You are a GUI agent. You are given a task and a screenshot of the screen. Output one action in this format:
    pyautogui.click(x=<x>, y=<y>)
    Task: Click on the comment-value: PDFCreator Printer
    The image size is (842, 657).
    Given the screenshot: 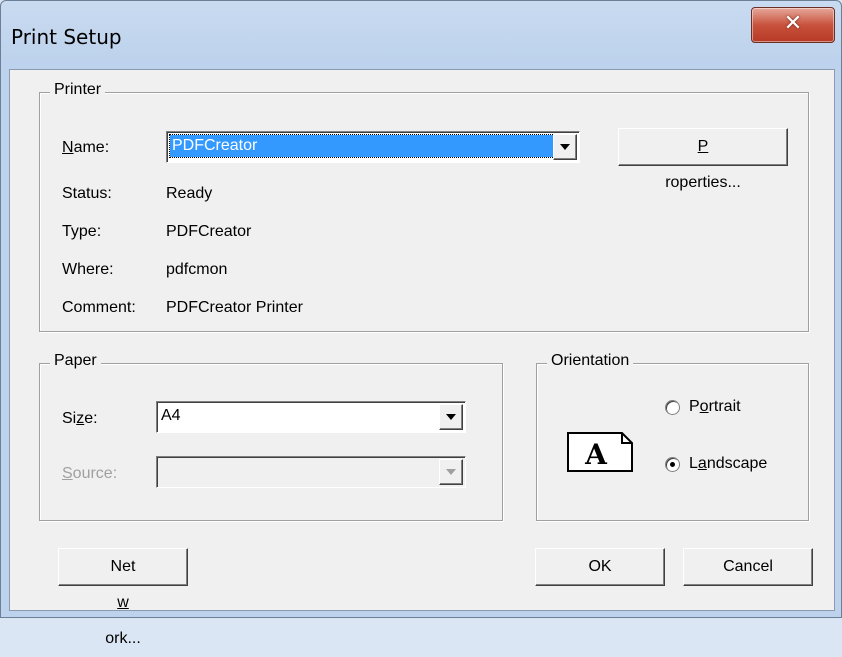 What is the action you would take?
    pyautogui.click(x=234, y=307)
    